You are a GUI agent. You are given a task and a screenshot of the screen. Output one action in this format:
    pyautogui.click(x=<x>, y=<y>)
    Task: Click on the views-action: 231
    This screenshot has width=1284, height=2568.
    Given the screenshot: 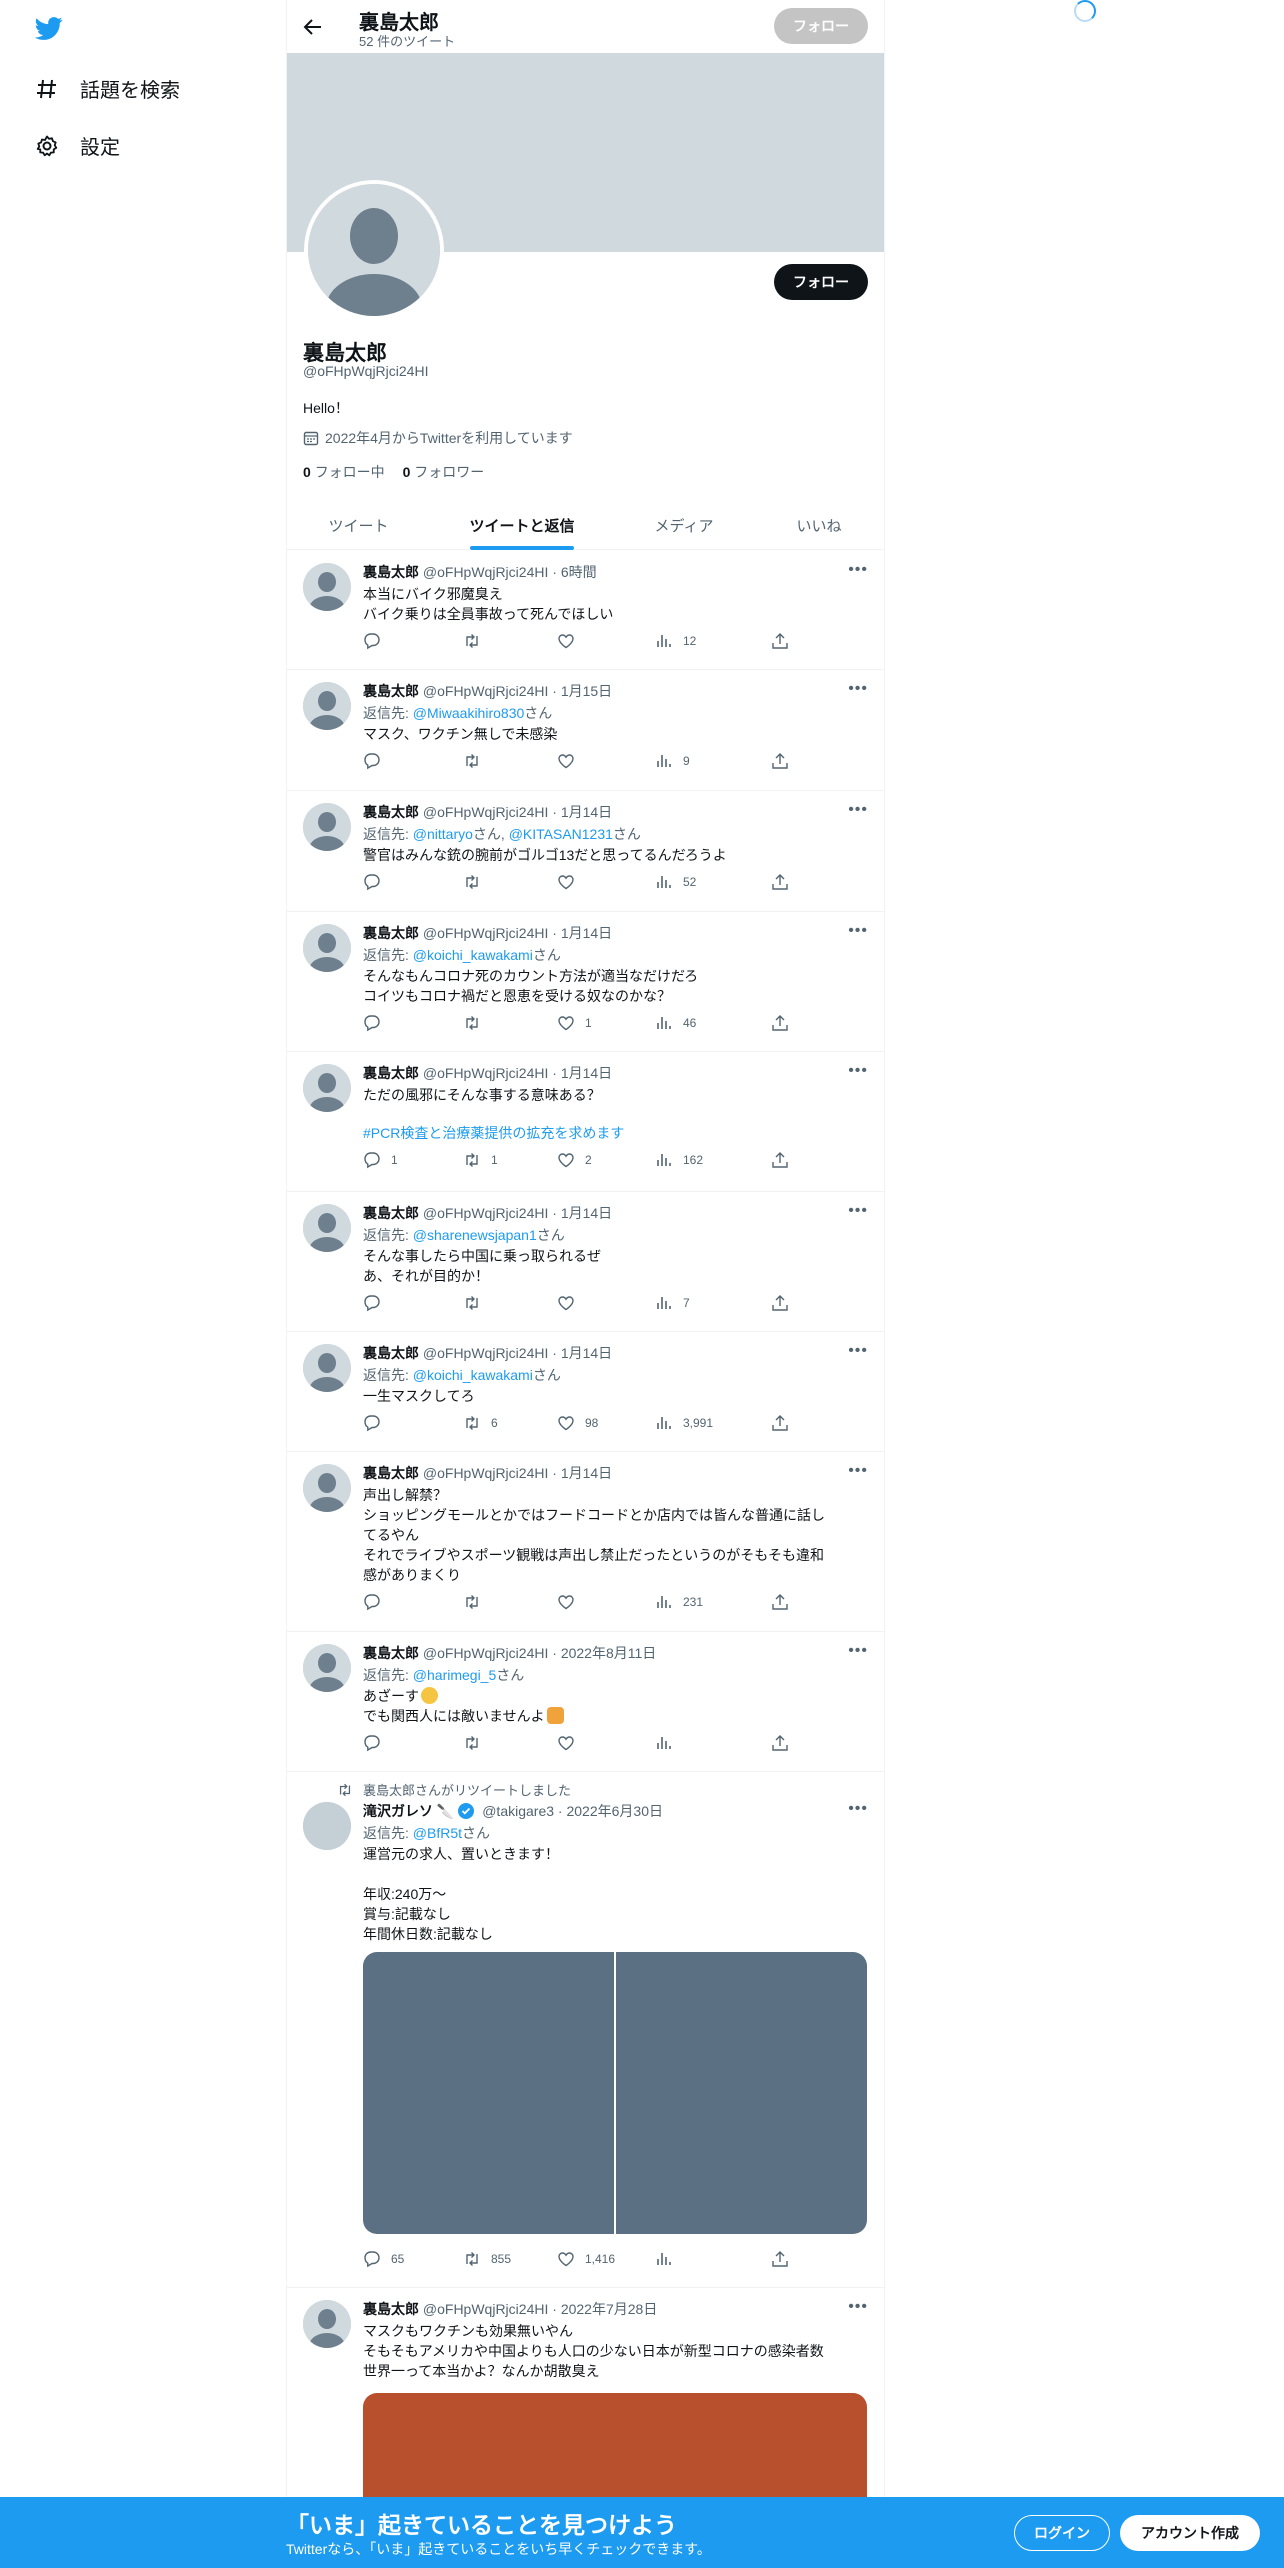 What is the action you would take?
    pyautogui.click(x=679, y=1602)
    